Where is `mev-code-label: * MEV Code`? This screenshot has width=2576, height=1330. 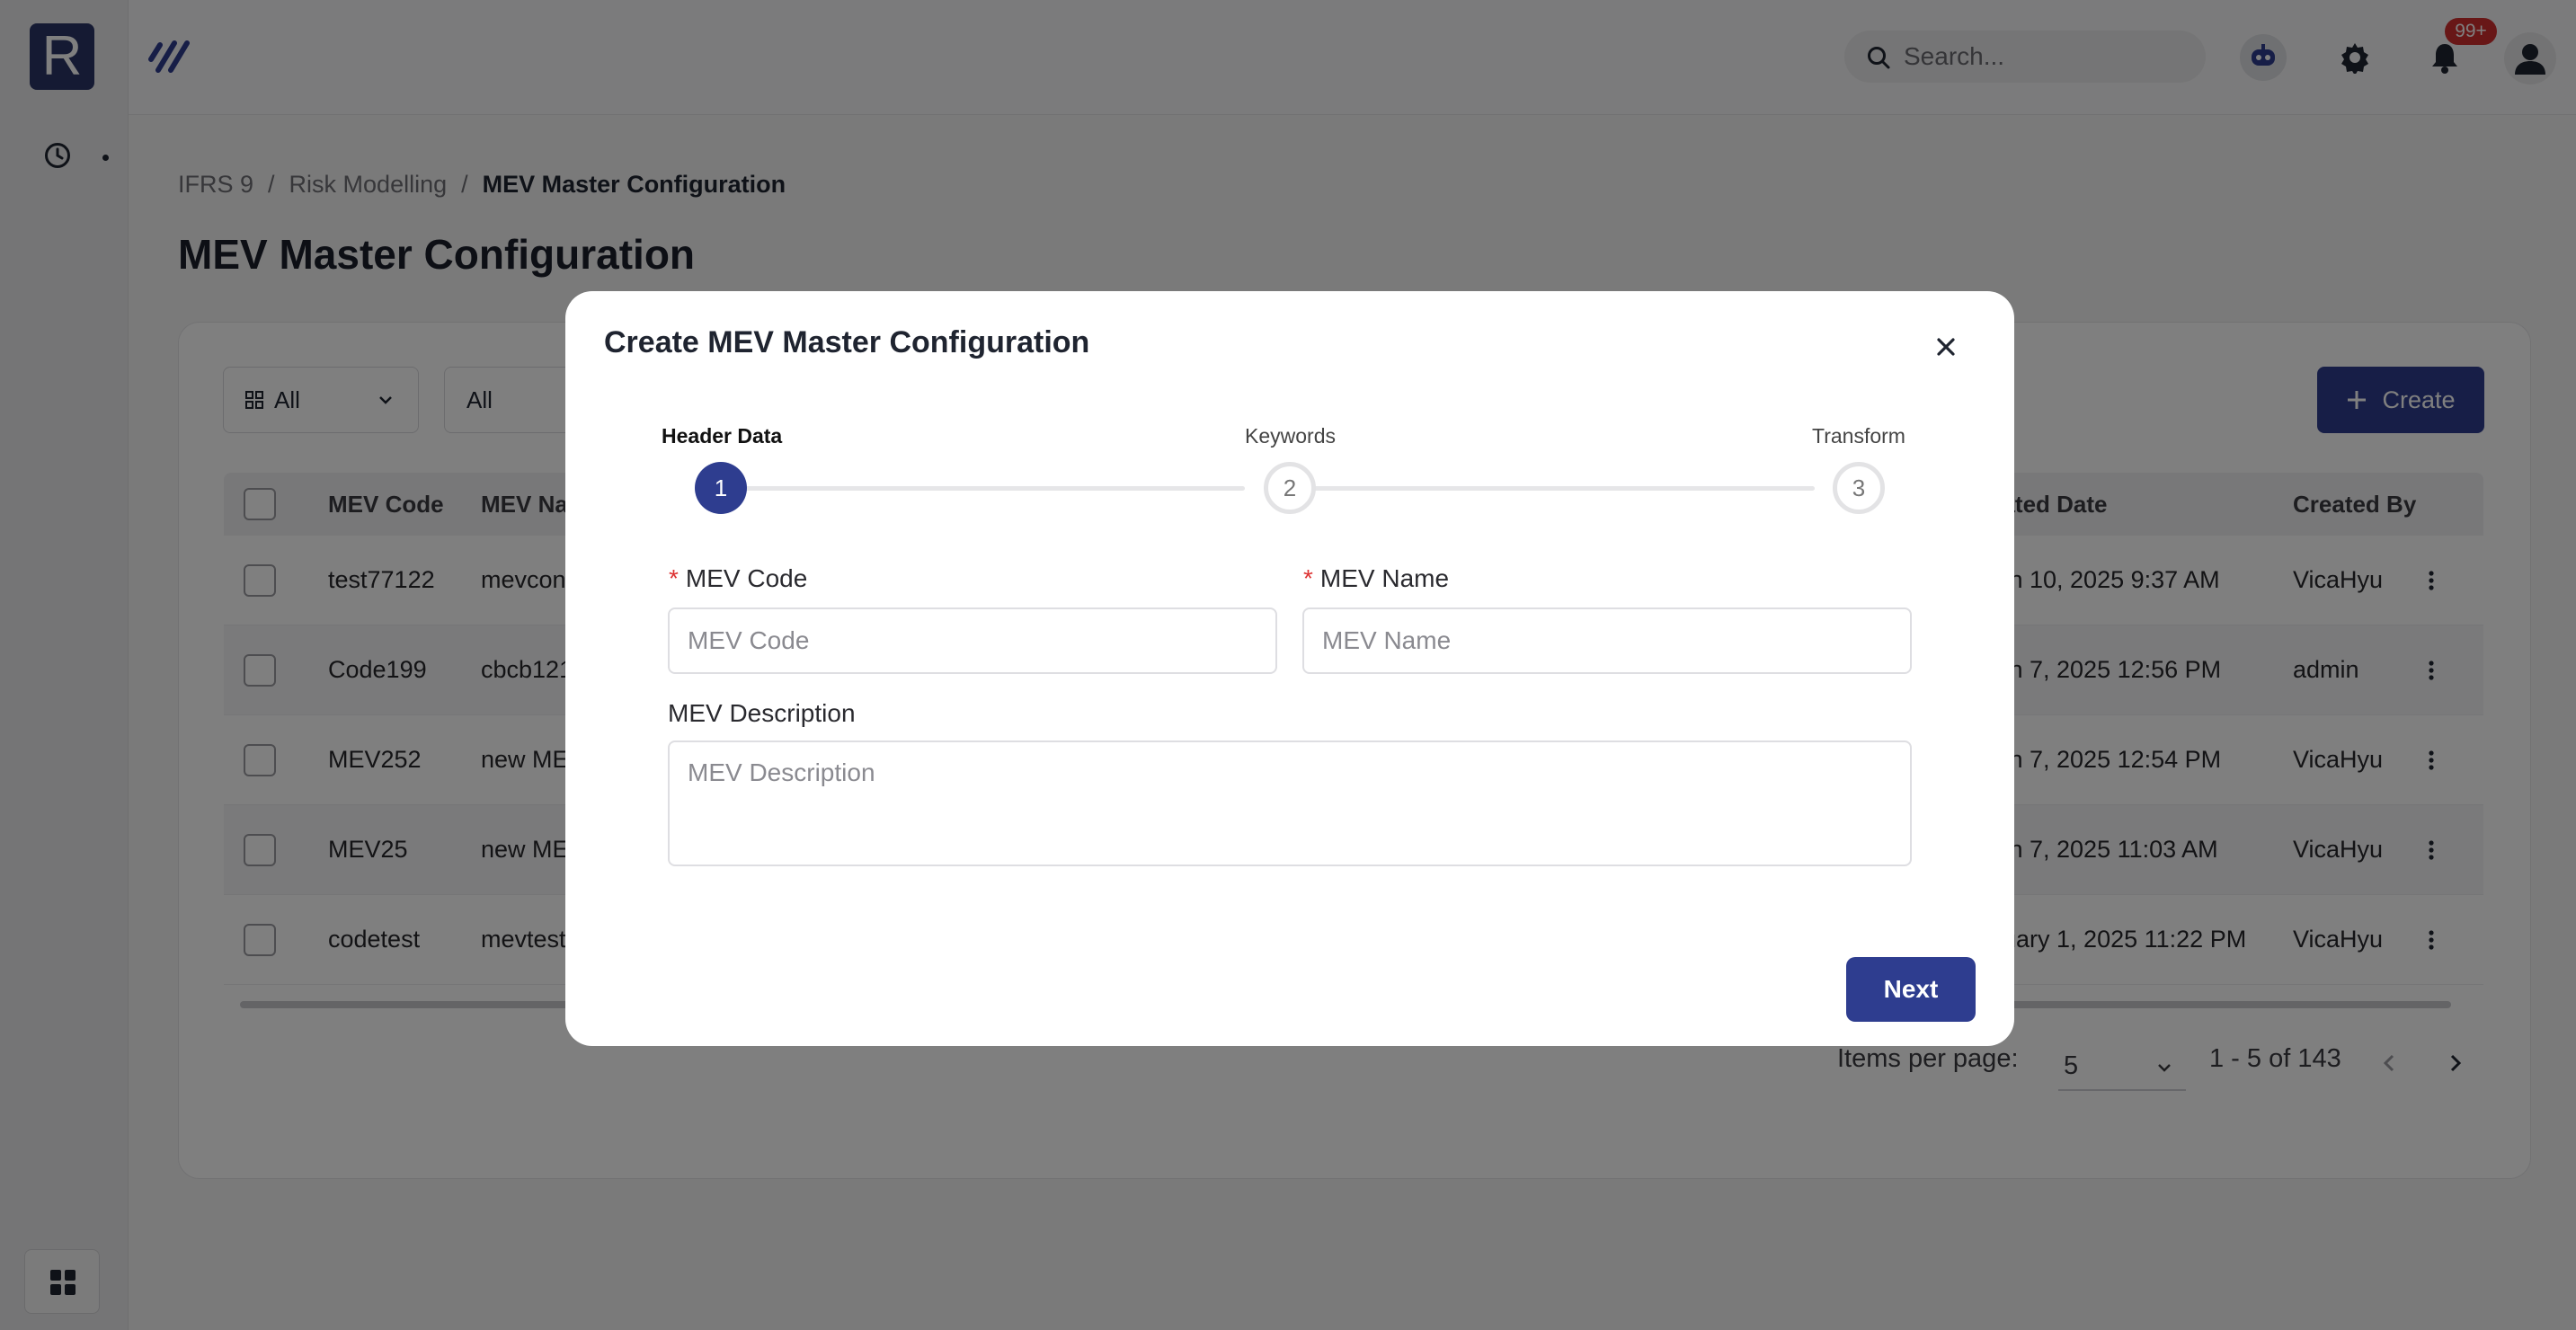
mev-code-label: * MEV Code is located at coordinates (738, 578).